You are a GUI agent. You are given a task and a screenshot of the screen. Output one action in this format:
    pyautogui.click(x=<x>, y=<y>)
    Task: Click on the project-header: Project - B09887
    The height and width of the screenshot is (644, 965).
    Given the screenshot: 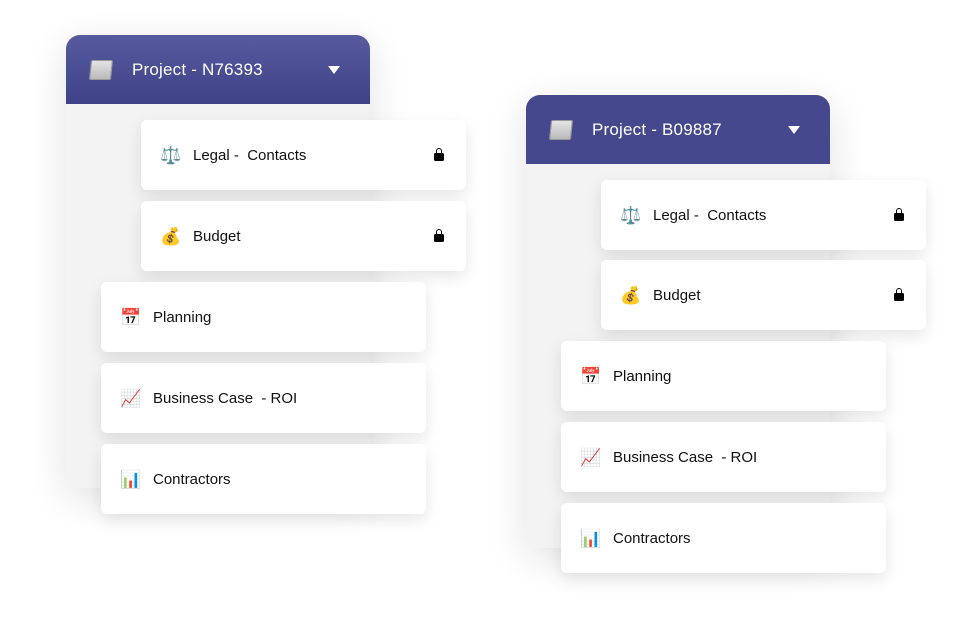 What is the action you would take?
    pyautogui.click(x=678, y=129)
    